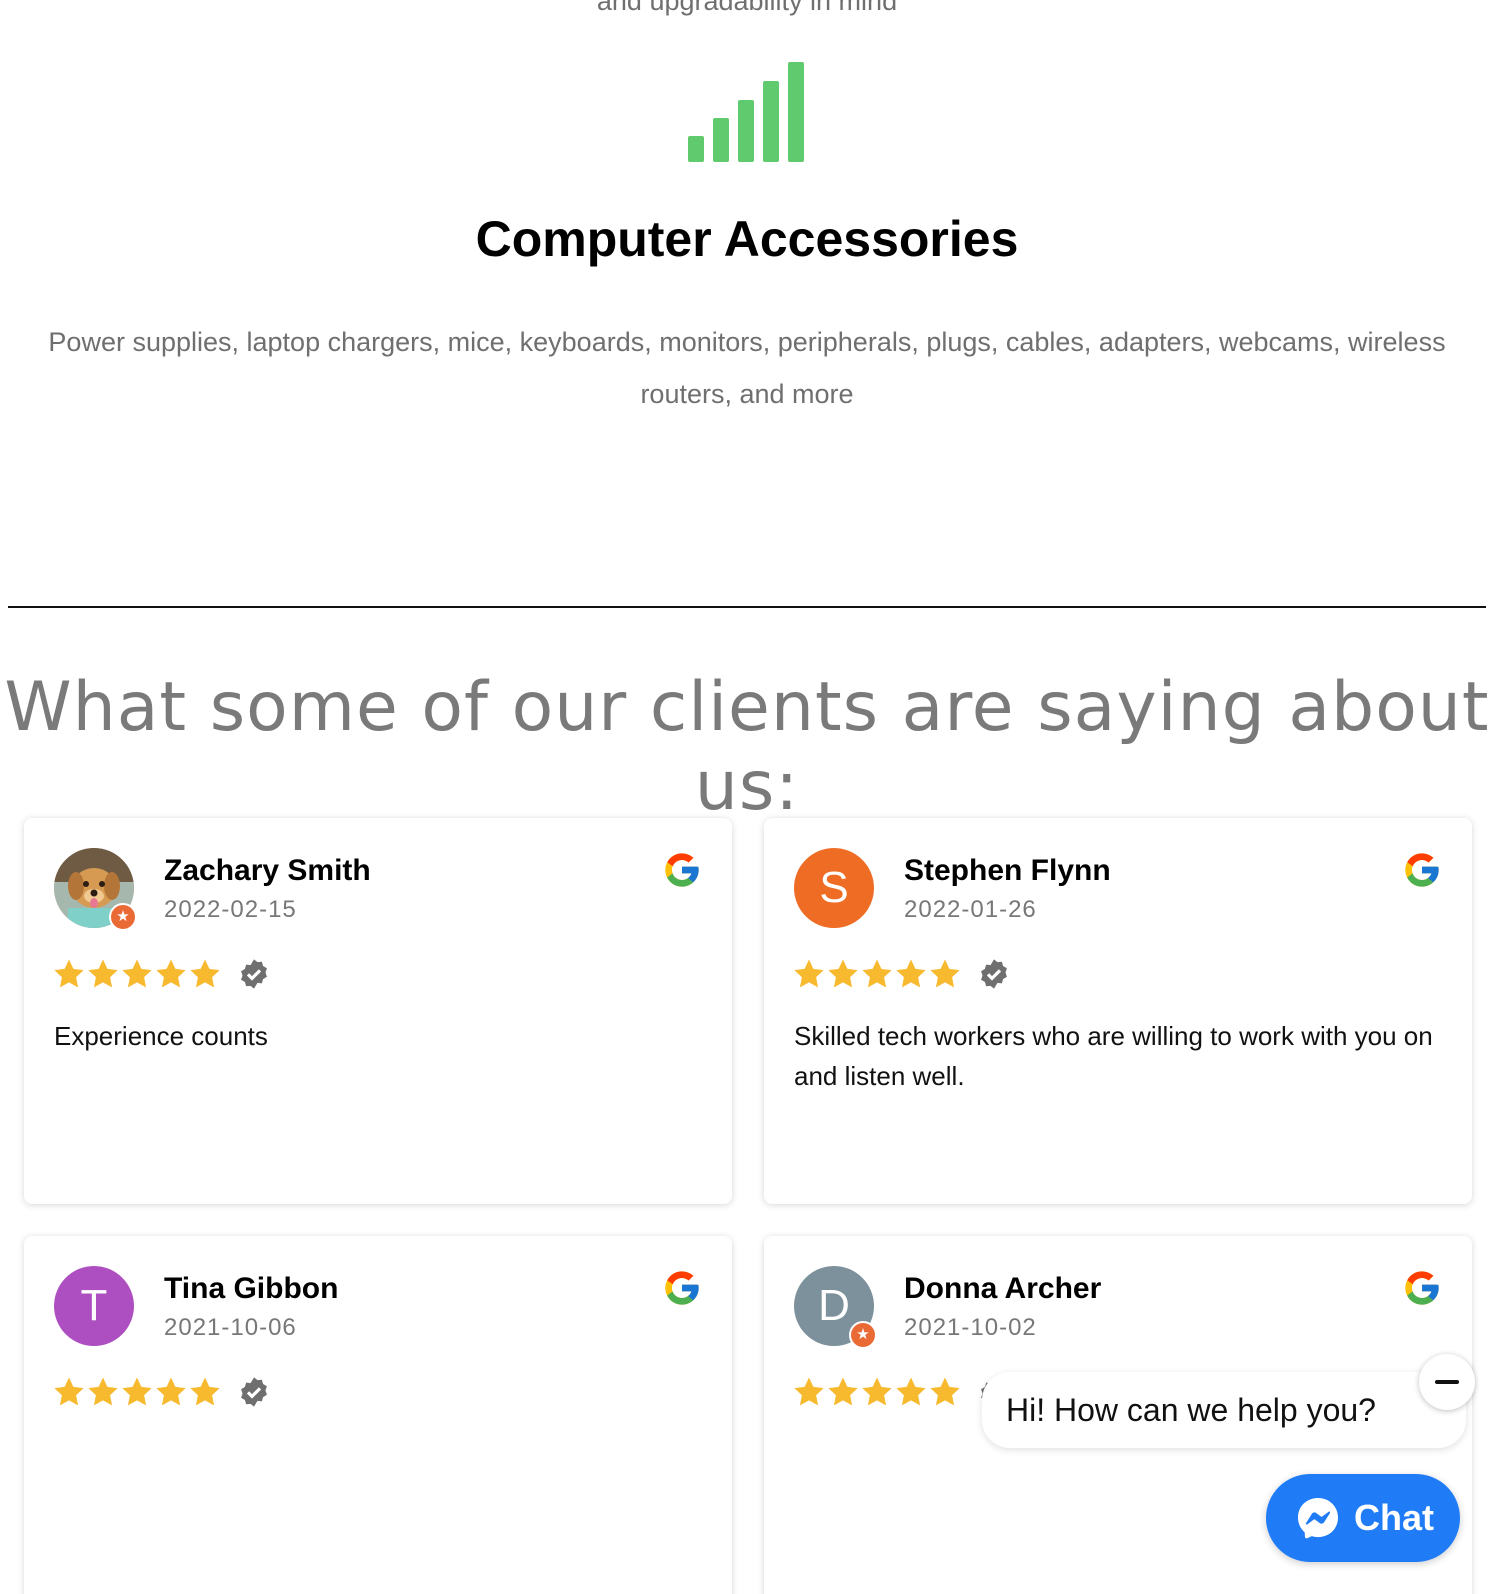 Image resolution: width=1494 pixels, height=1594 pixels. Describe the element at coordinates (1394, 1517) in the screenshot. I see `chat-button-label: Chat` at that location.